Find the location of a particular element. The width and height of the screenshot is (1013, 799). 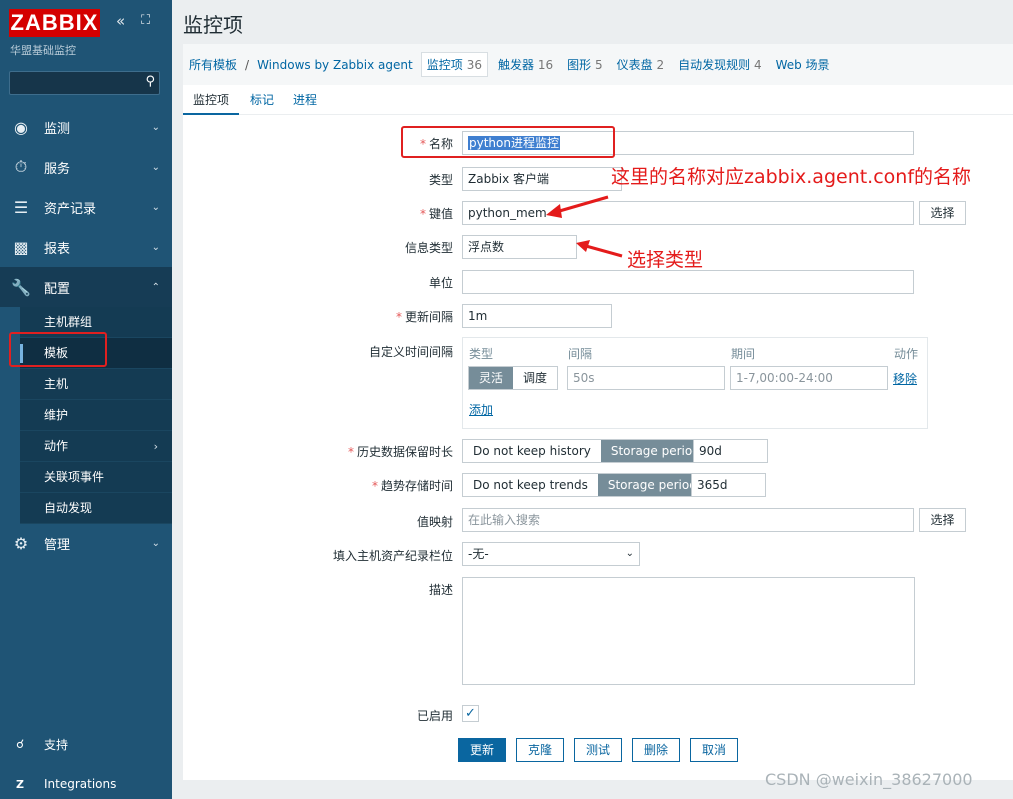

col-period-header: 期间 is located at coordinates (743, 354).